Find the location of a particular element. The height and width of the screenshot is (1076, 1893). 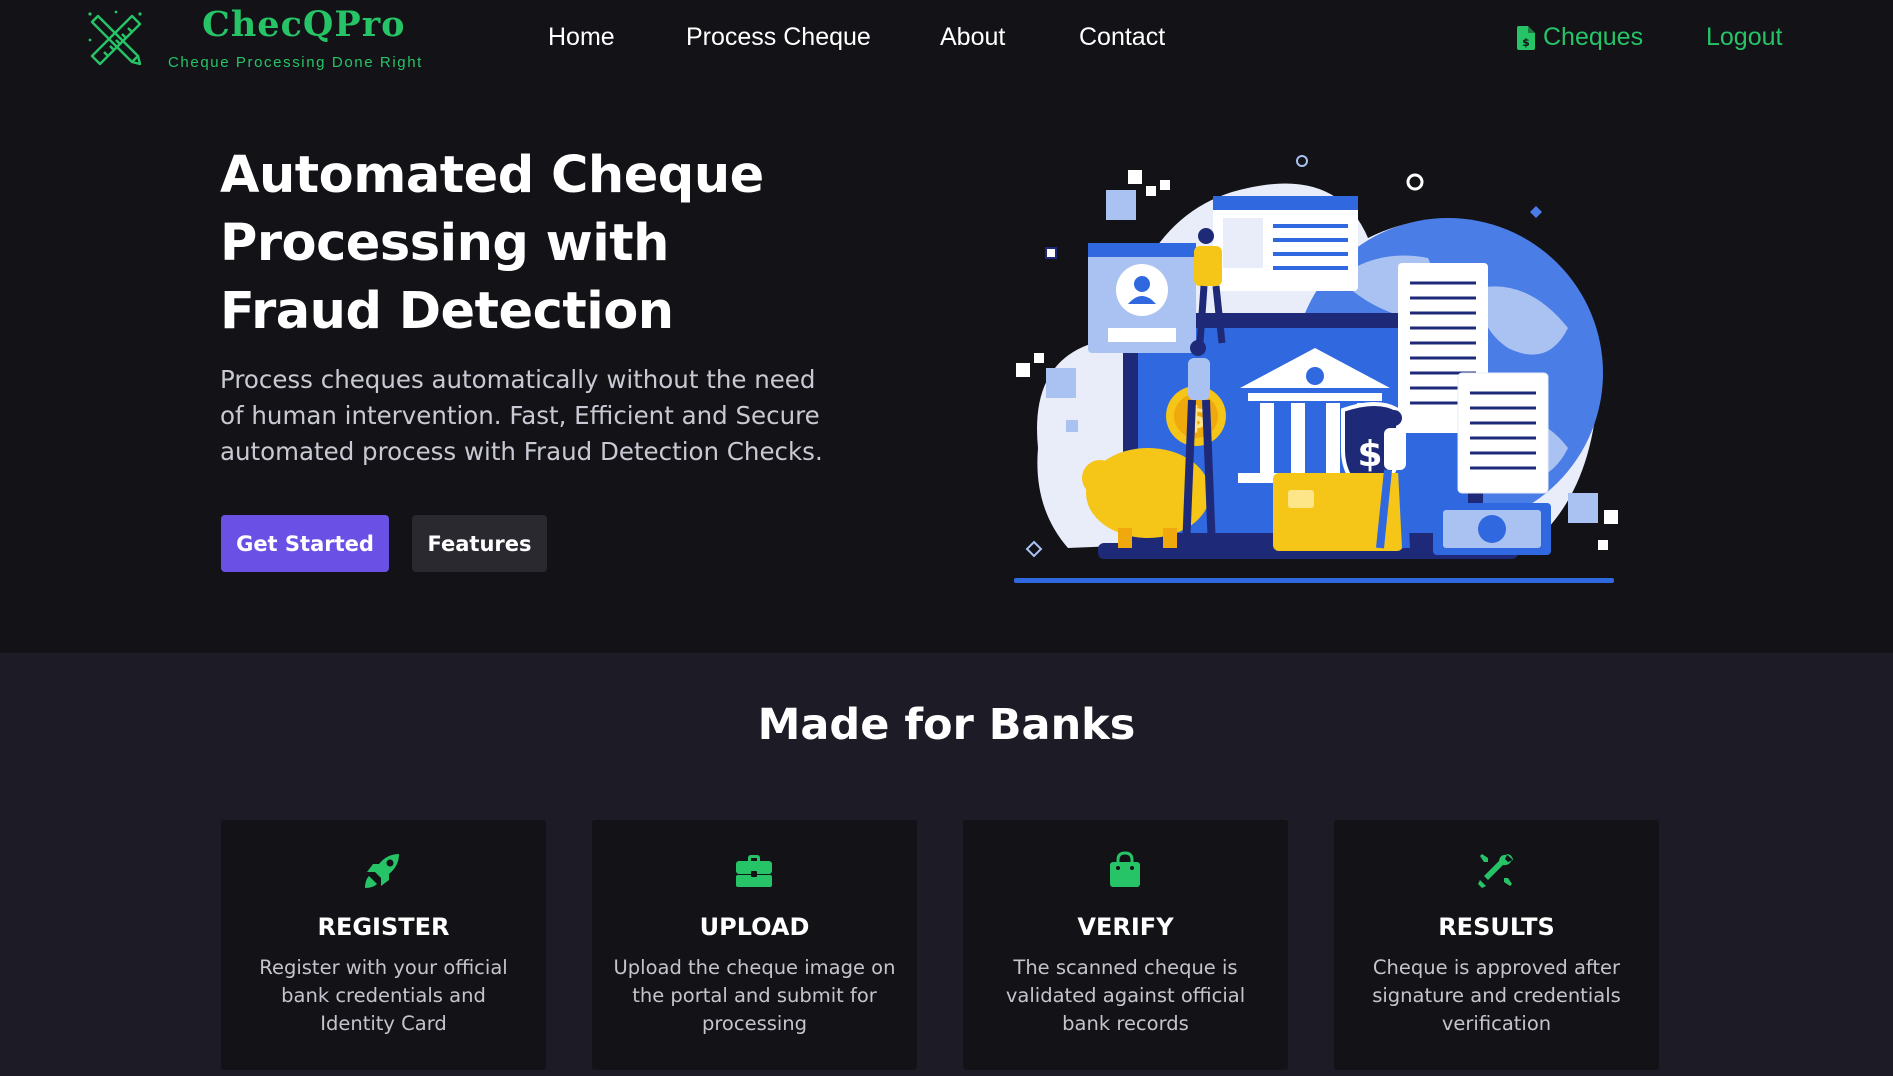

nav-logout-link: Logout is located at coordinates (1744, 37).